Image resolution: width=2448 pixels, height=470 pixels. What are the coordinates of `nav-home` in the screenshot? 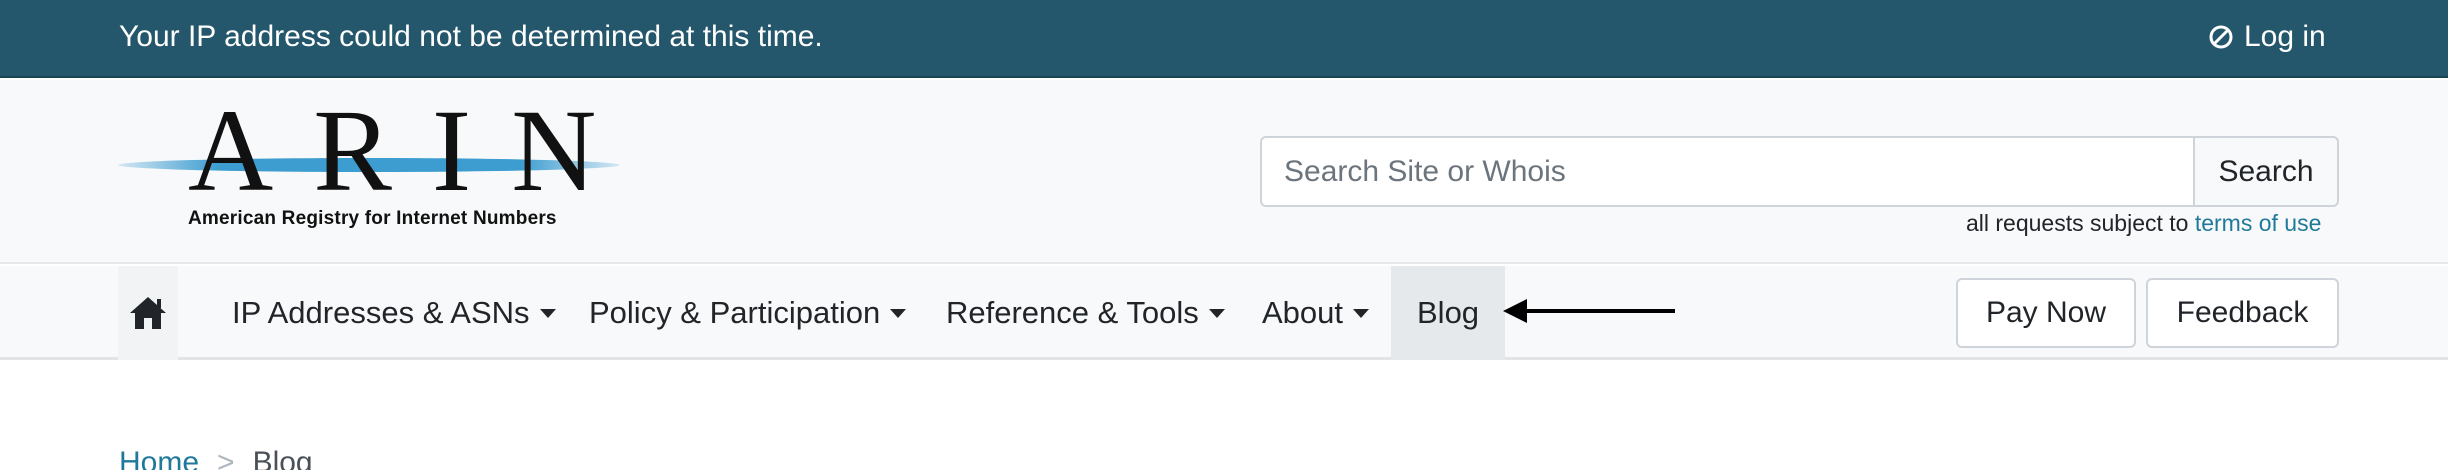 It's located at (148, 313).